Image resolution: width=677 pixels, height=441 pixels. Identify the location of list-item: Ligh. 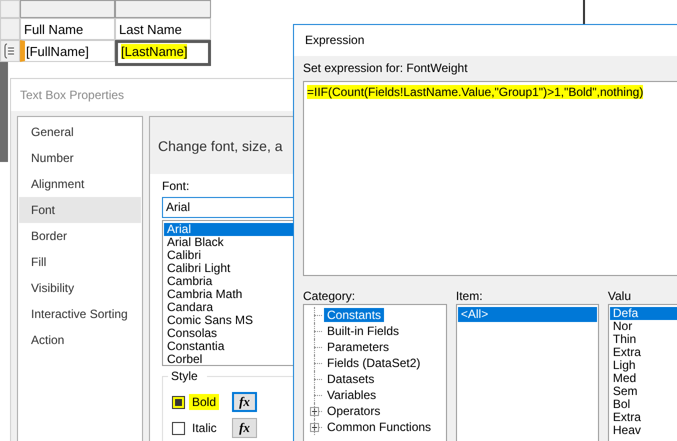
(643, 365).